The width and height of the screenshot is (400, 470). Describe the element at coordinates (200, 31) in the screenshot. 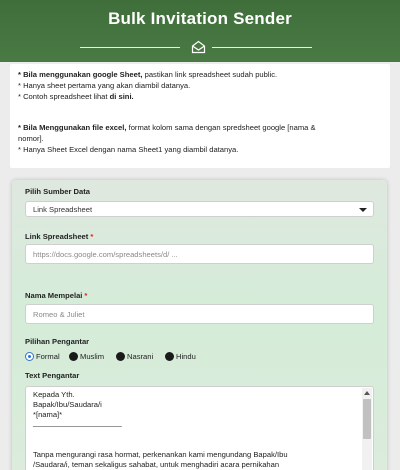

I see `app-header: Bulk Invitation Sender` at that location.